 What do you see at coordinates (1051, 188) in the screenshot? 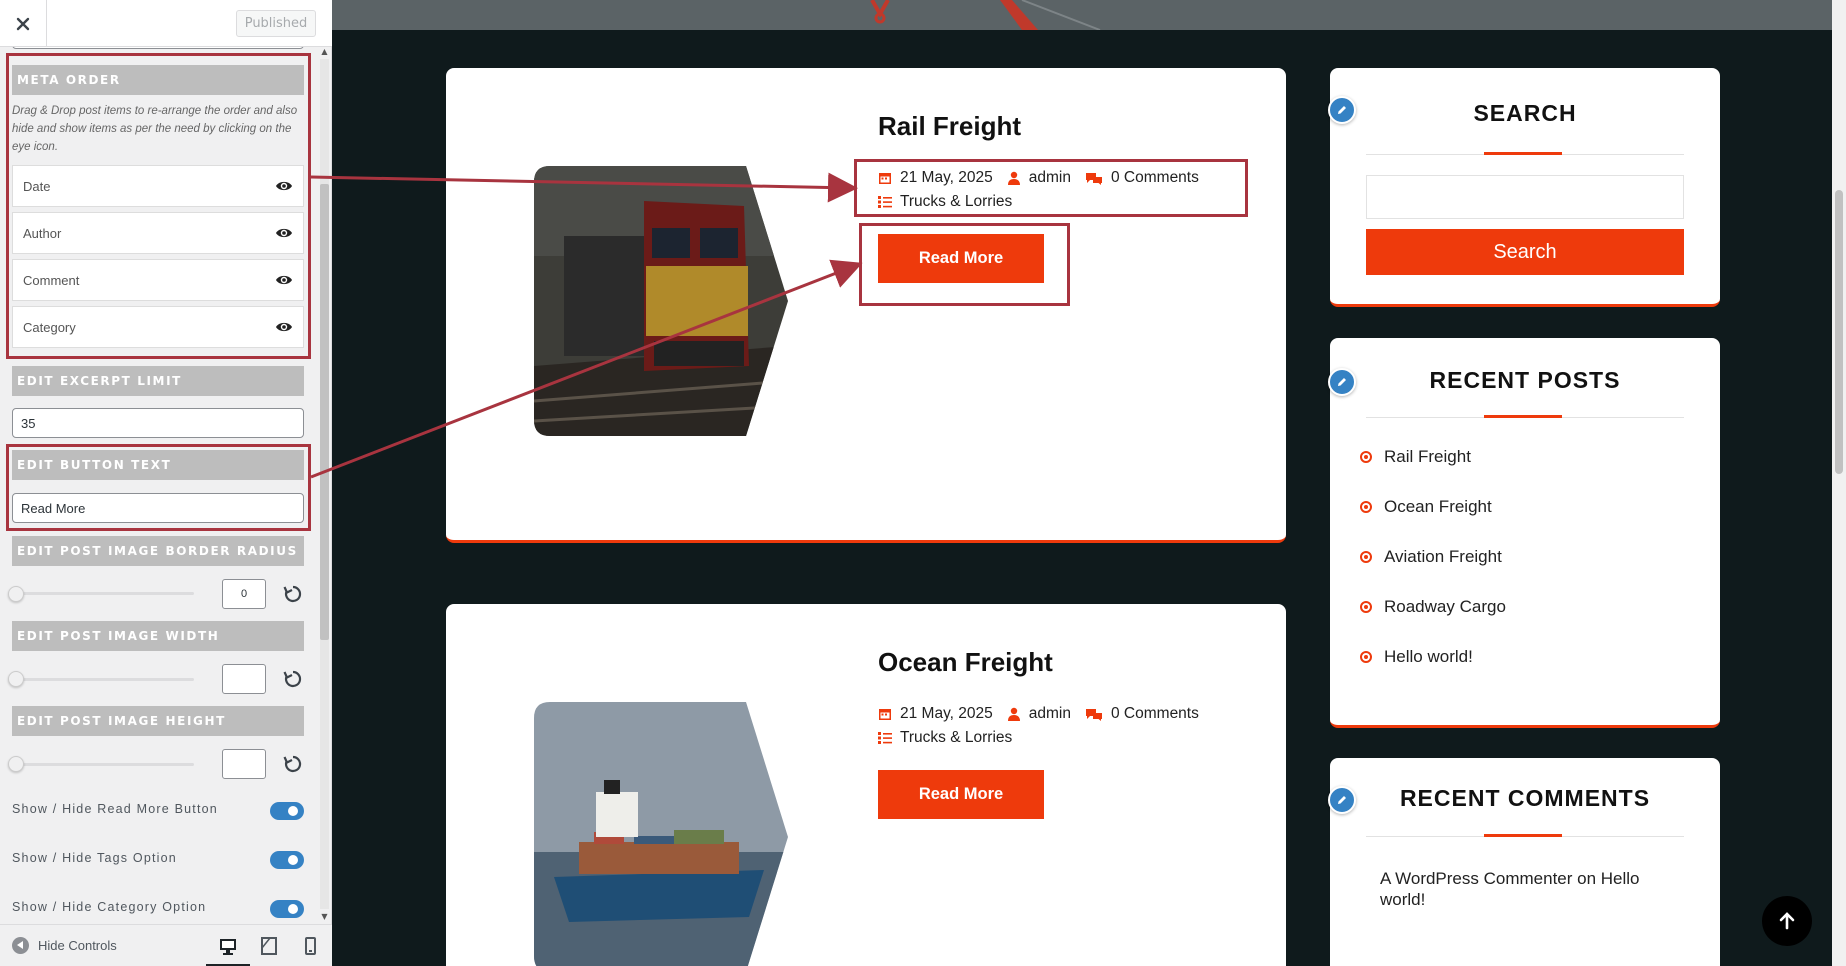
I see `annotation-box-post-meta` at bounding box center [1051, 188].